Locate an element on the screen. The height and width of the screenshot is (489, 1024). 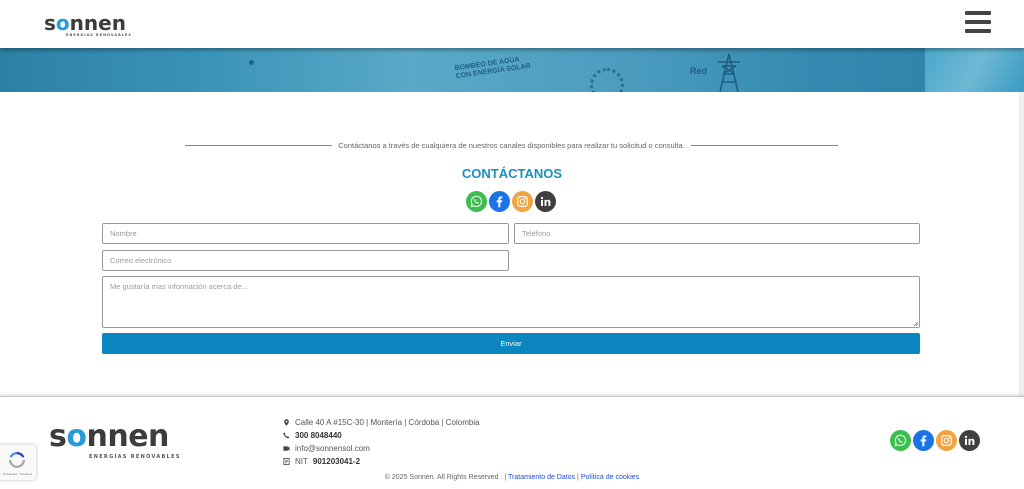
resize-grip-icon is located at coordinates (916, 324).